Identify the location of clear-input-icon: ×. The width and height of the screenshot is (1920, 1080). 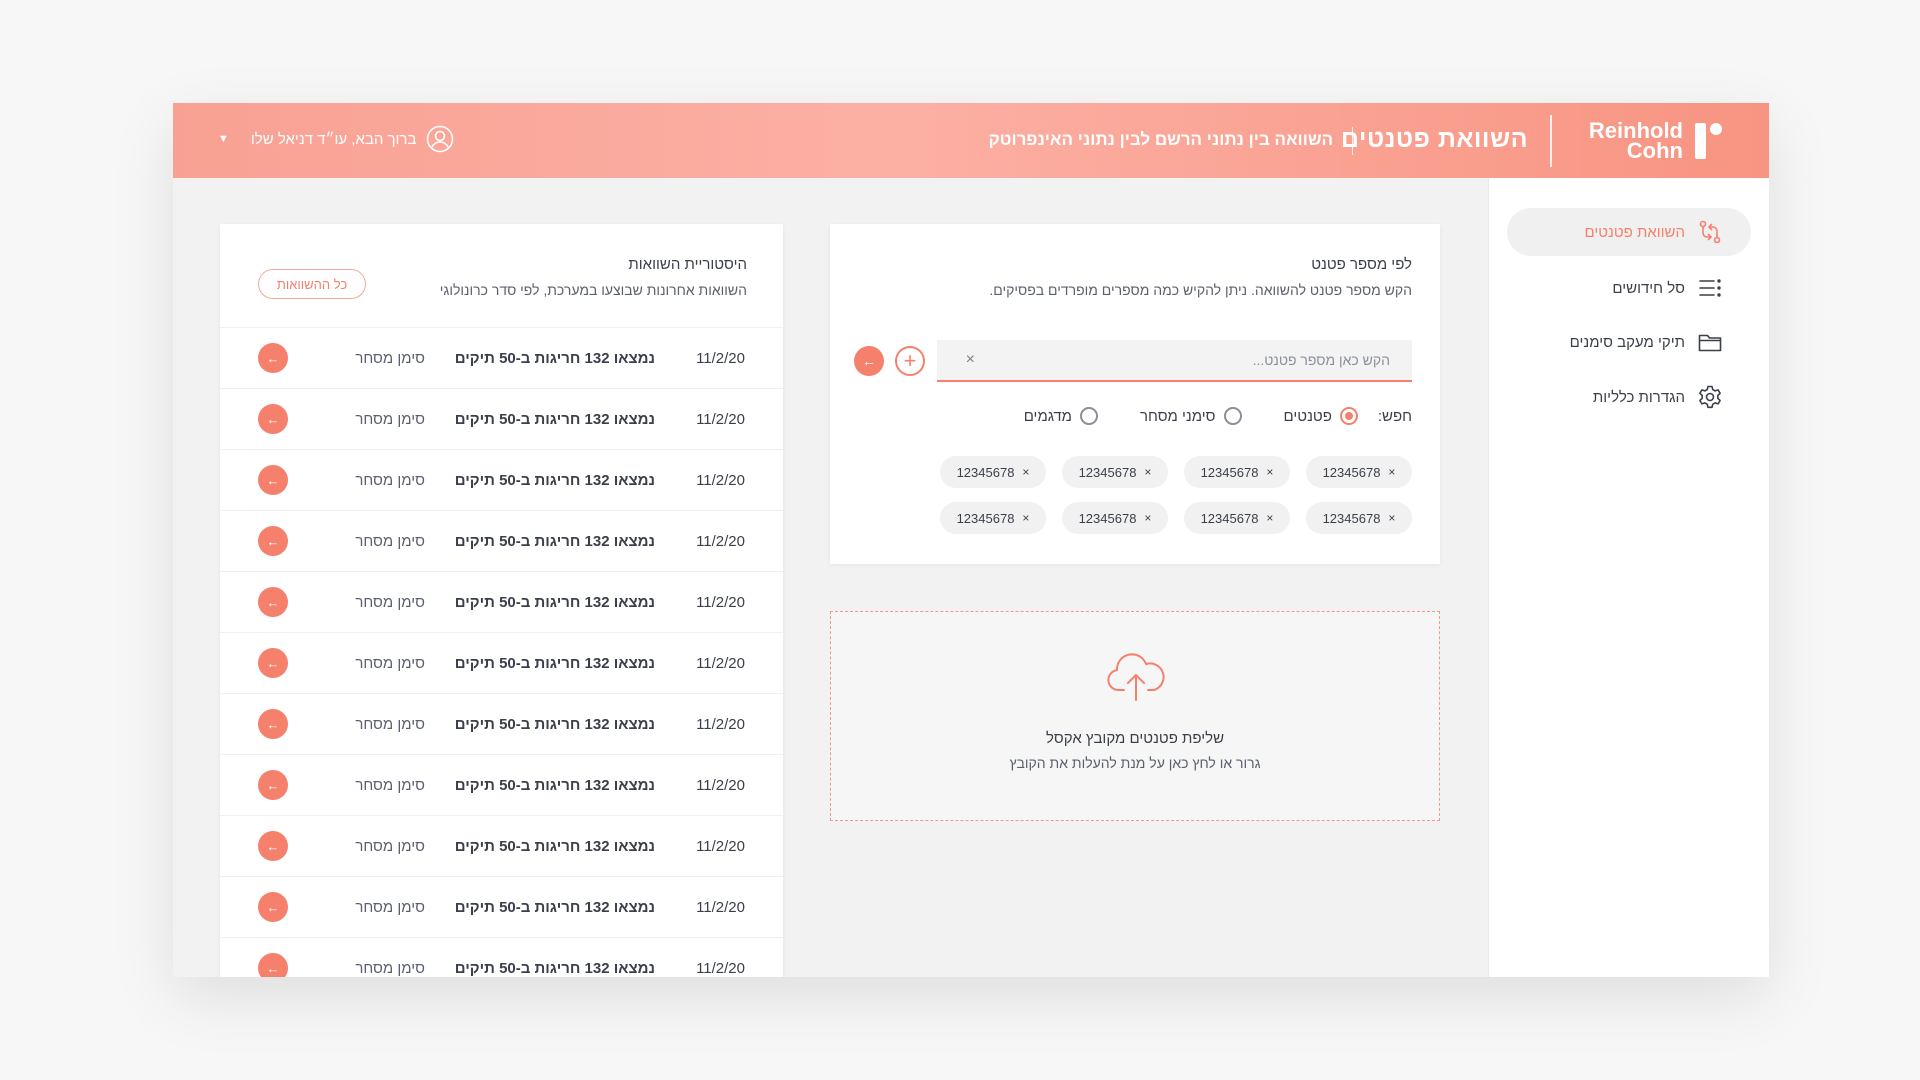
(970, 360).